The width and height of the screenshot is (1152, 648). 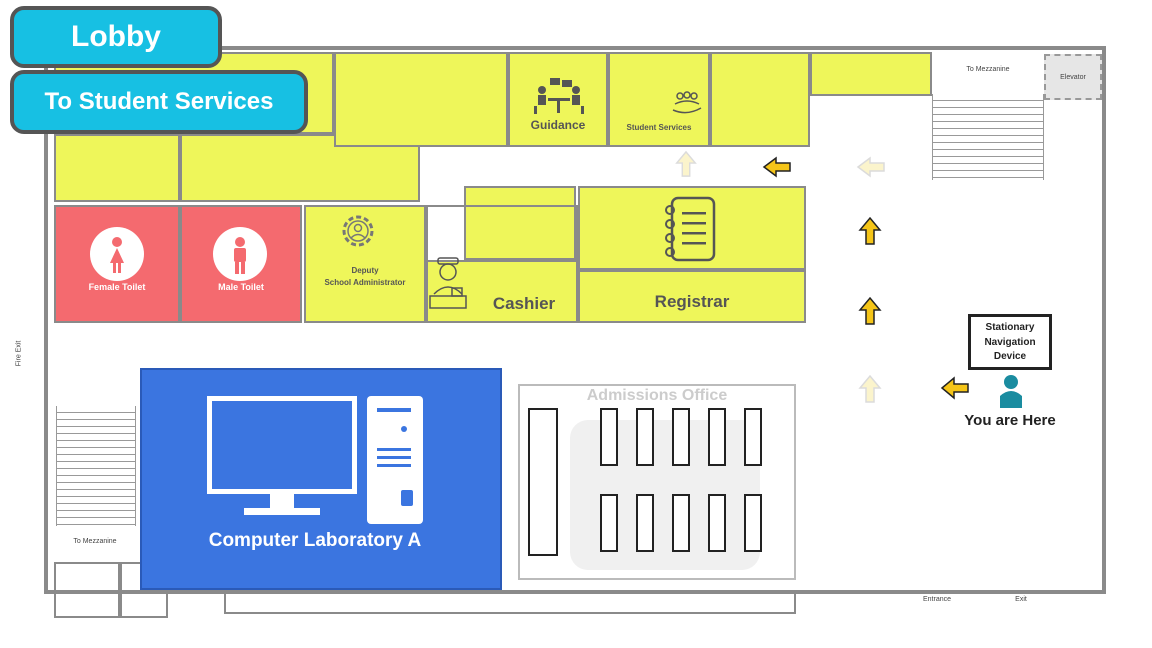 I want to click on monitor-stand, so click(x=282, y=501).